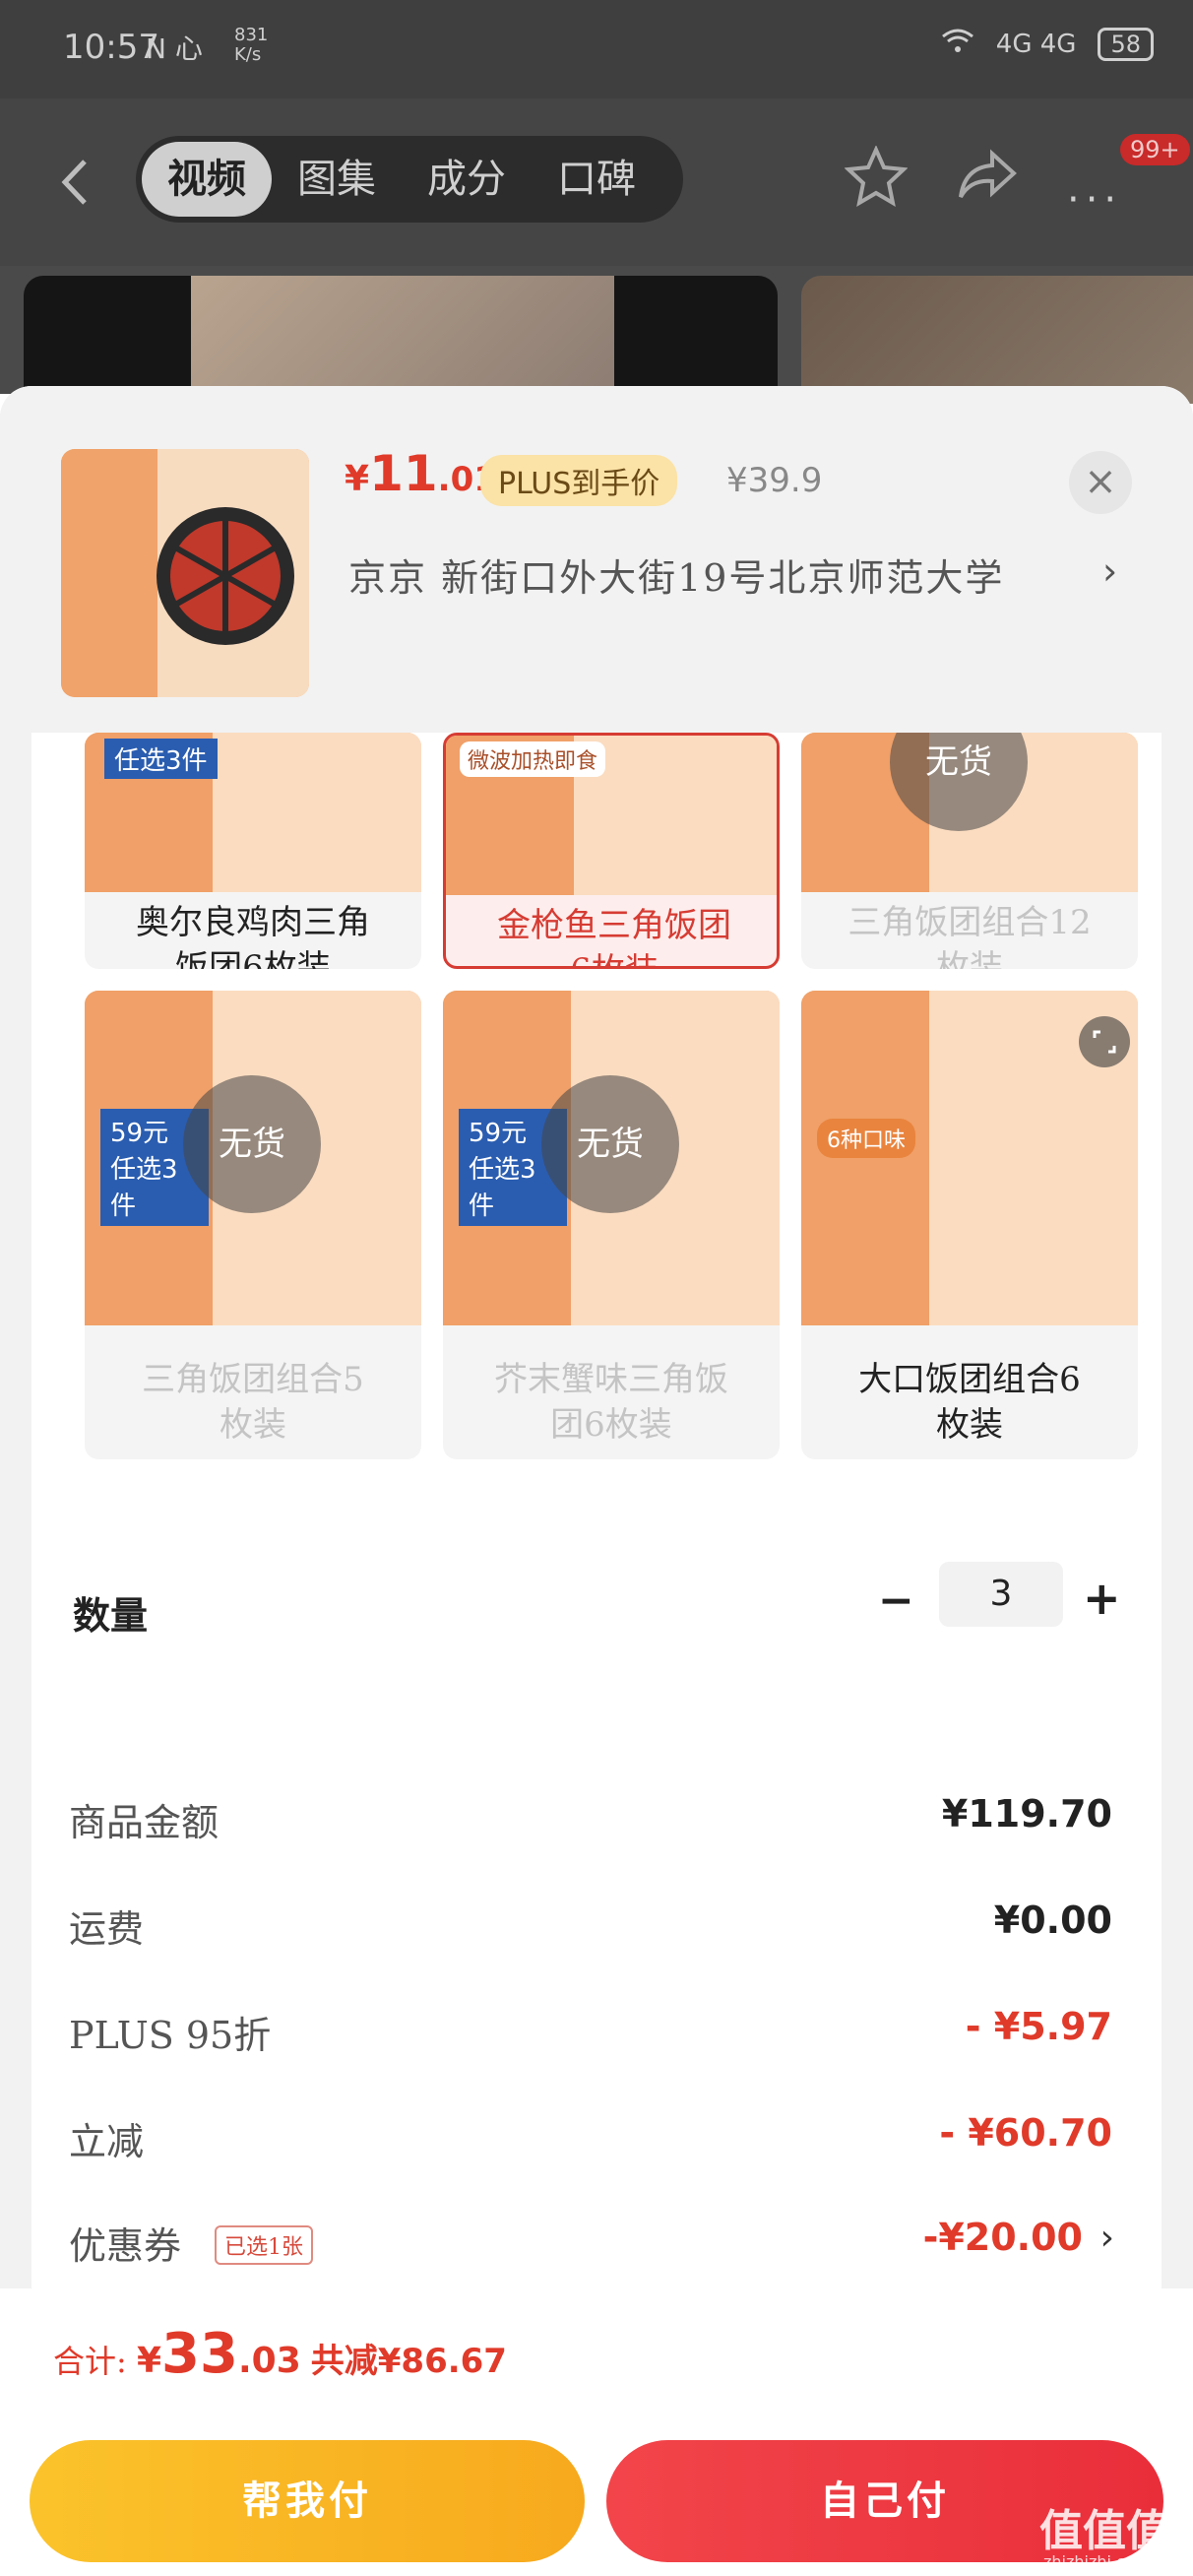  Describe the element at coordinates (970, 936) in the screenshot. I see `variant-label: 三角饭团组合12 枚装` at that location.